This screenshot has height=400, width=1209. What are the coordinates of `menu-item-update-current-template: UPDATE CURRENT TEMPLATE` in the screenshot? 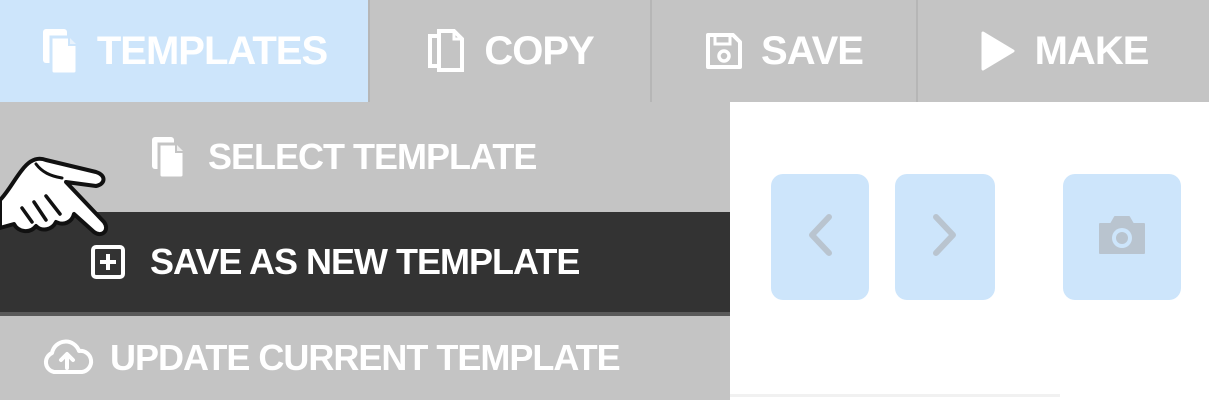 It's located at (365, 358).